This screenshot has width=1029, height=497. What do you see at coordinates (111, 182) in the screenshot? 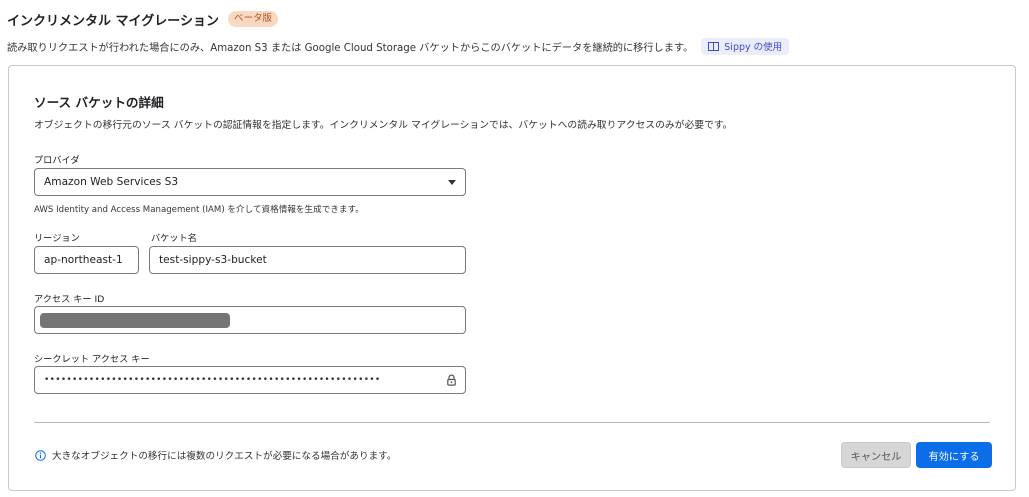
I see `provider-value: Amazon Web Services S3` at bounding box center [111, 182].